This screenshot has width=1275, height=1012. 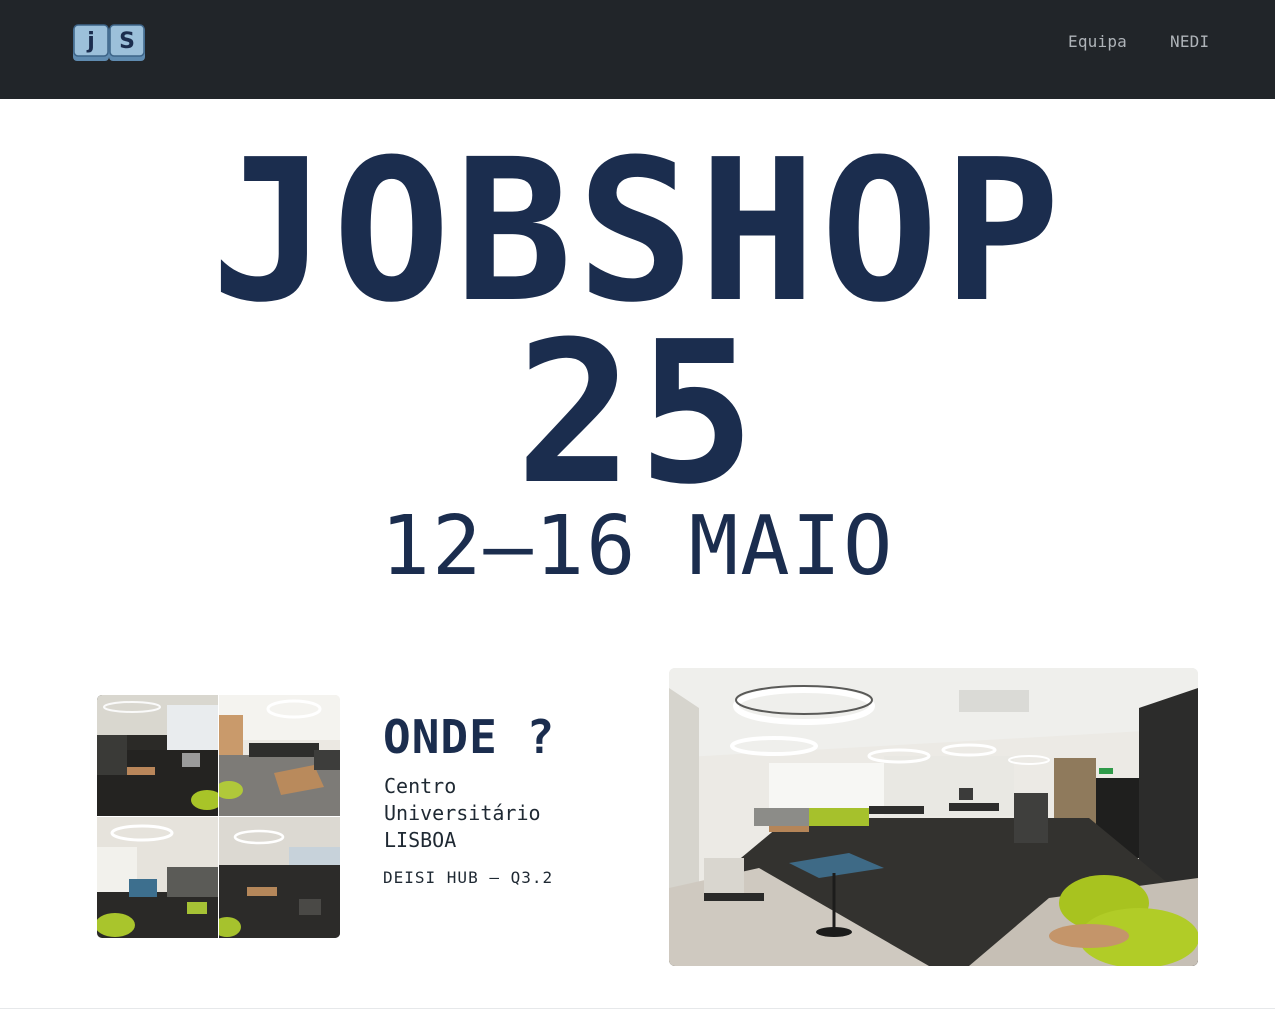 I want to click on address-line: LISBOA, so click(x=420, y=840).